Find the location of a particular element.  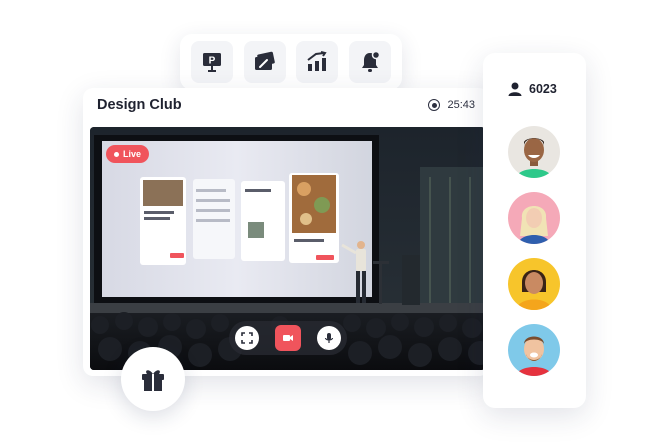

user-icon is located at coordinates (515, 89).